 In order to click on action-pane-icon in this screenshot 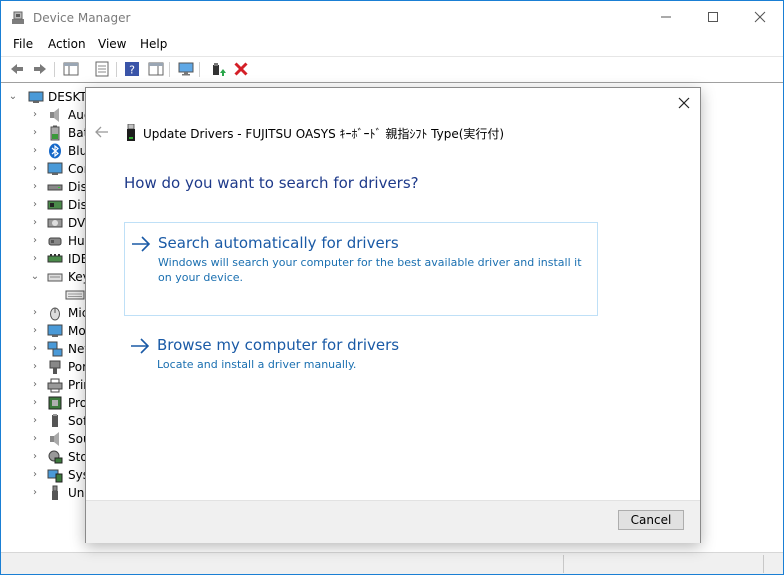, I will do `click(156, 69)`.